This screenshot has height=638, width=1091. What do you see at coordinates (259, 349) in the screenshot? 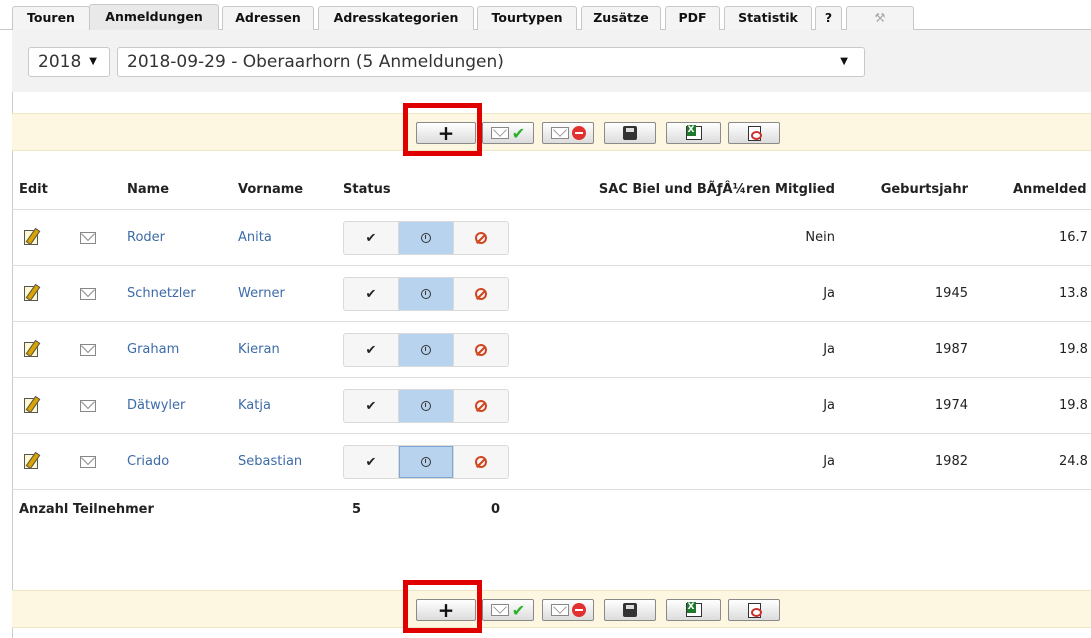
I see `row-vorname: Kieran` at bounding box center [259, 349].